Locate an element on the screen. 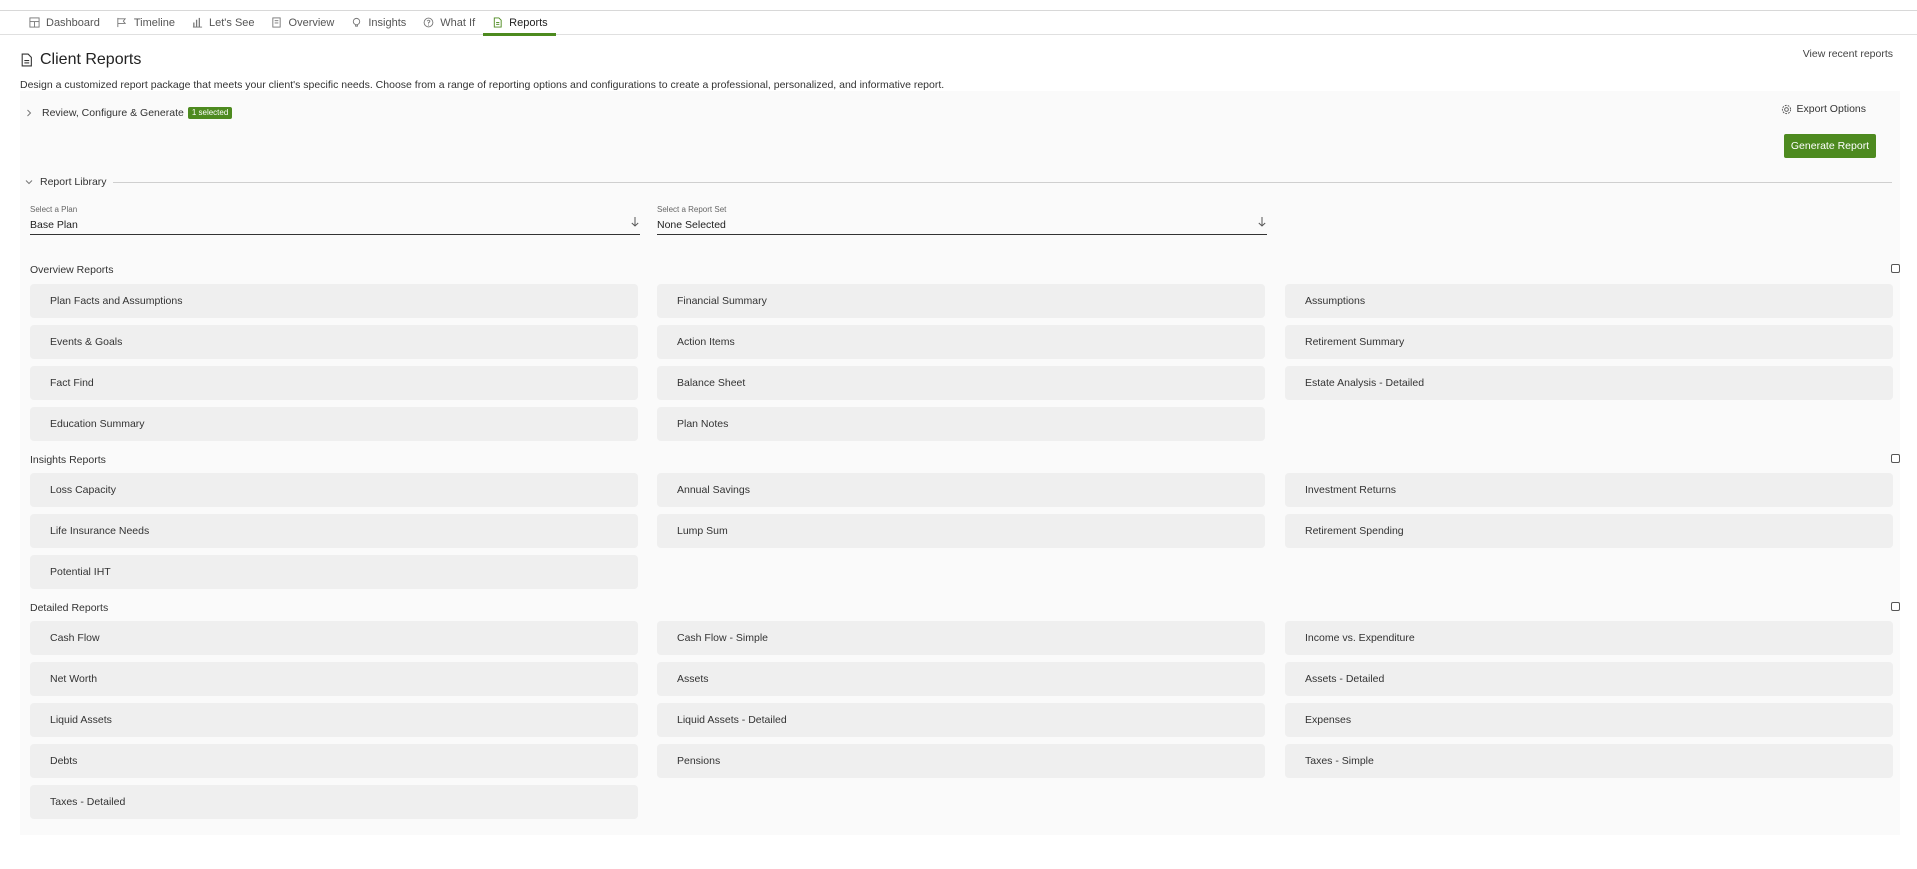 The image size is (1917, 869). overview-reports-title: Overview Reports is located at coordinates (72, 270).